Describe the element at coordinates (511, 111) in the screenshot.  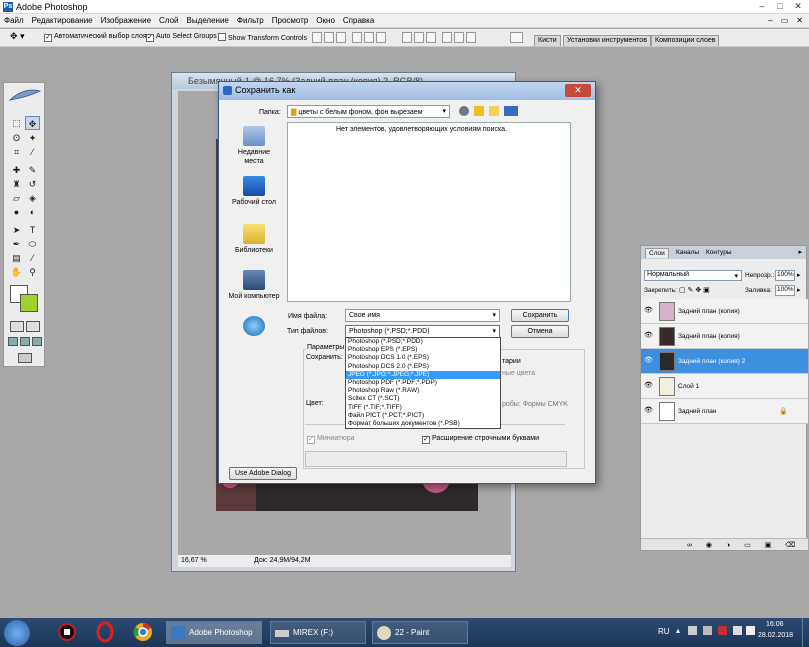
I see `view-menu-icon` at that location.